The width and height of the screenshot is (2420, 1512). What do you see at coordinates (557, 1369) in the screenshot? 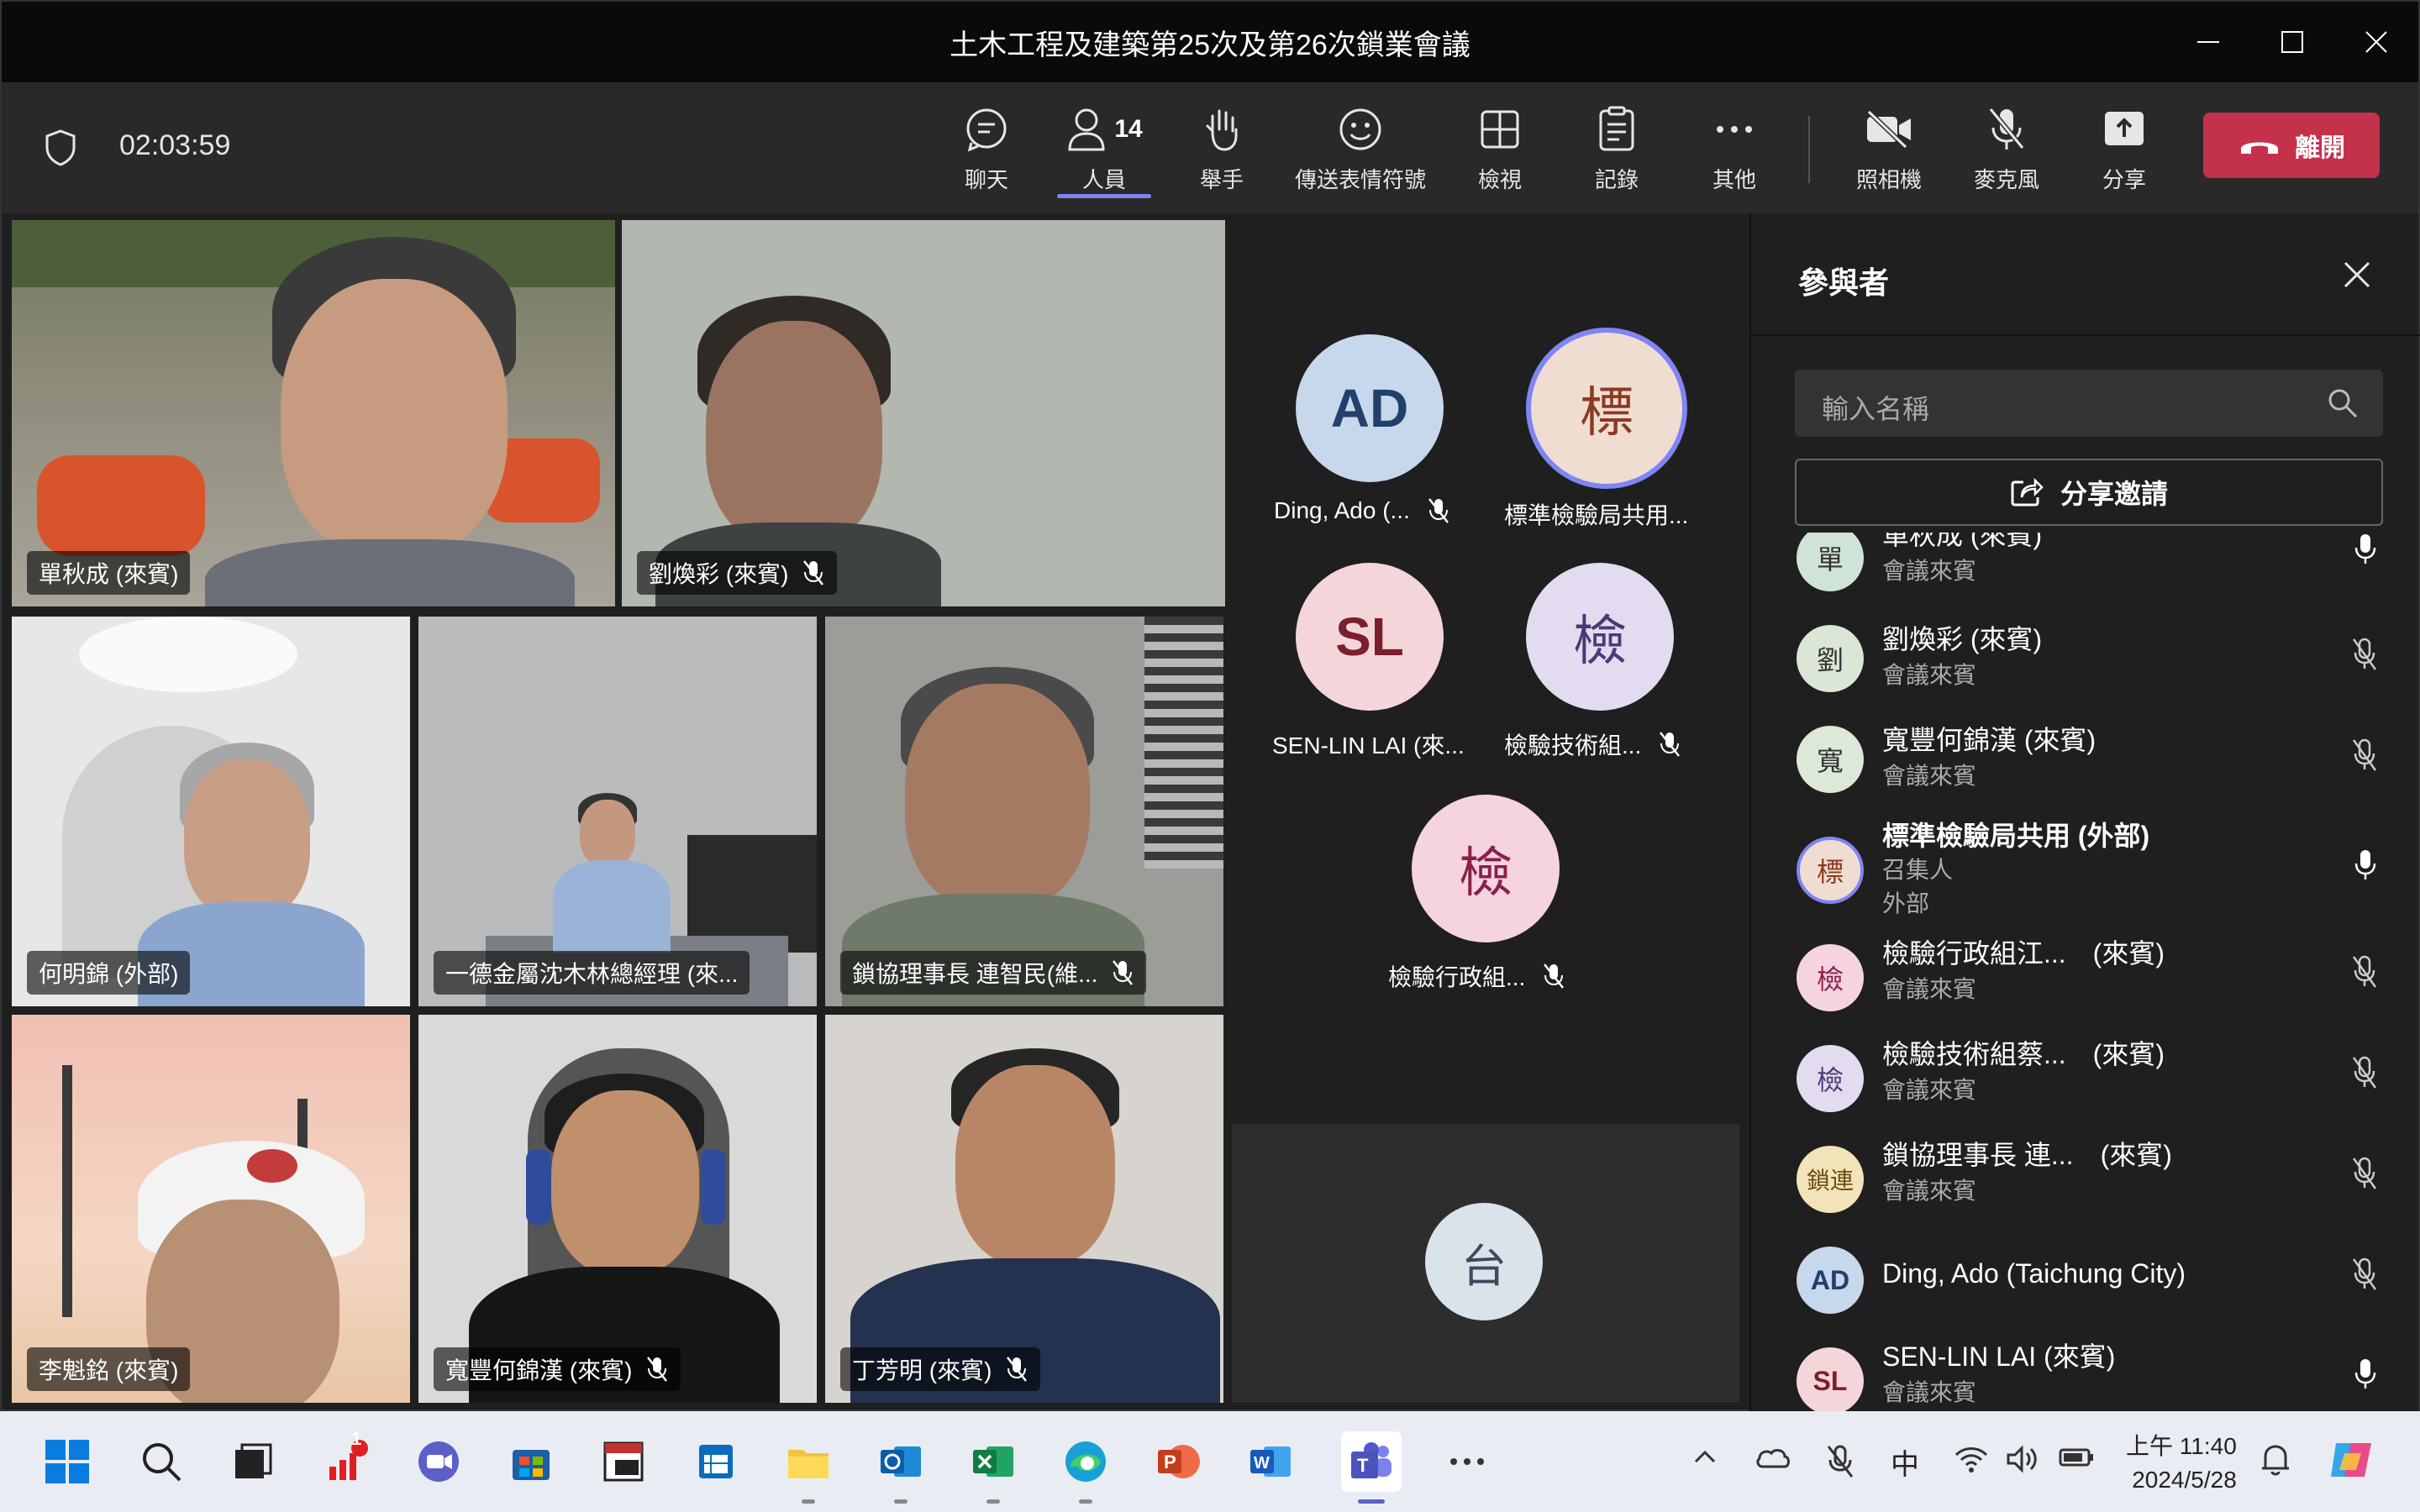
I see `participant-name-label: 寬豐何錦漢 (來賓)` at bounding box center [557, 1369].